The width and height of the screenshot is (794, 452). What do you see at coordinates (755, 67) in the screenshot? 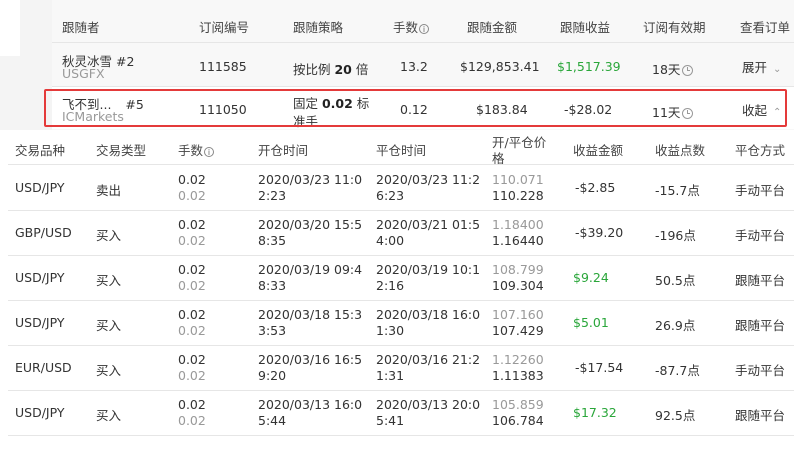
I see `expand-label: 展开` at bounding box center [755, 67].